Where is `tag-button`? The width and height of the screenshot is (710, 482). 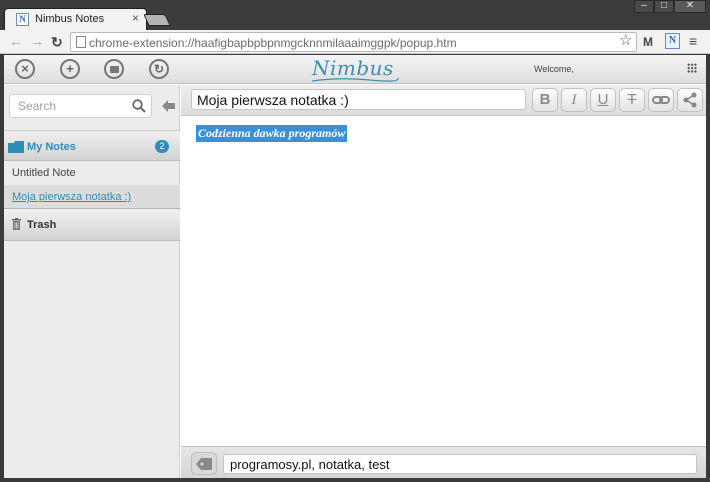
tag-button is located at coordinates (204, 463).